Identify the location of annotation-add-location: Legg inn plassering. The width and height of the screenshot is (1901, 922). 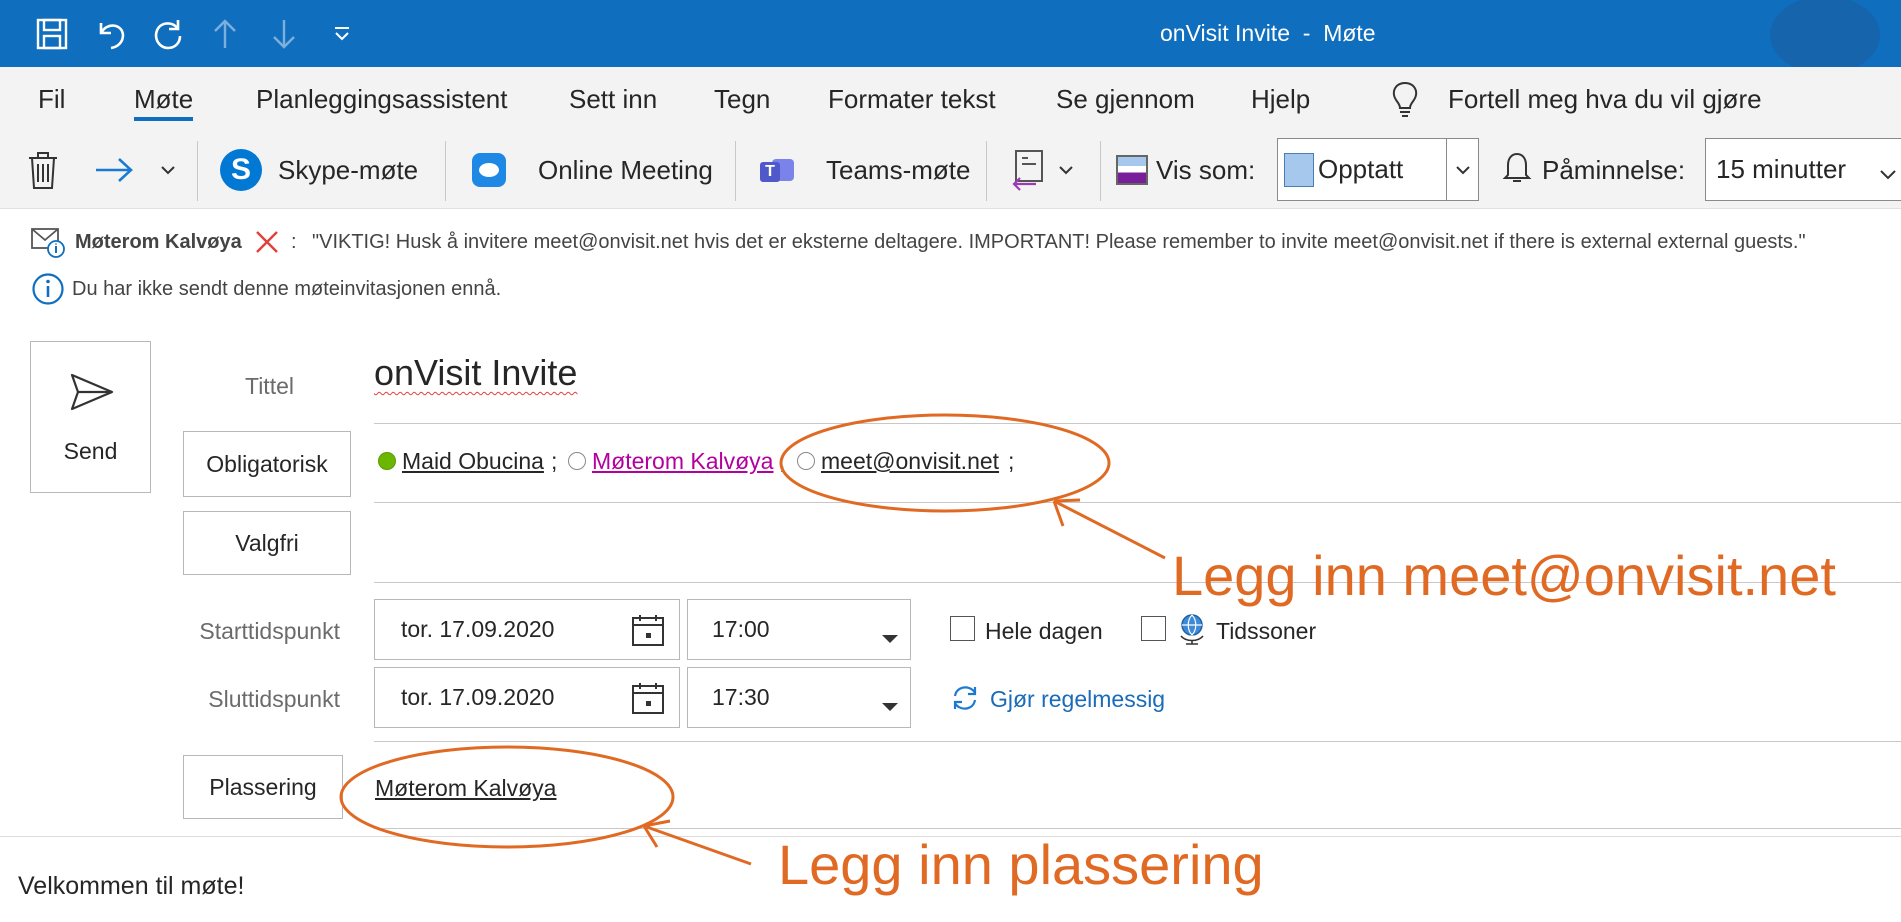
(1021, 864).